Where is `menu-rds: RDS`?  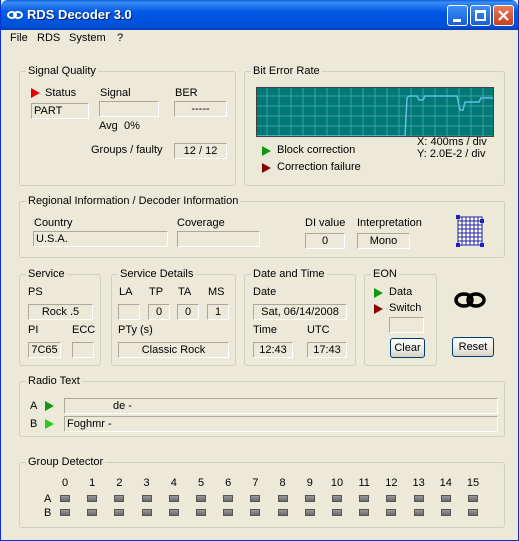 menu-rds: RDS is located at coordinates (48, 38).